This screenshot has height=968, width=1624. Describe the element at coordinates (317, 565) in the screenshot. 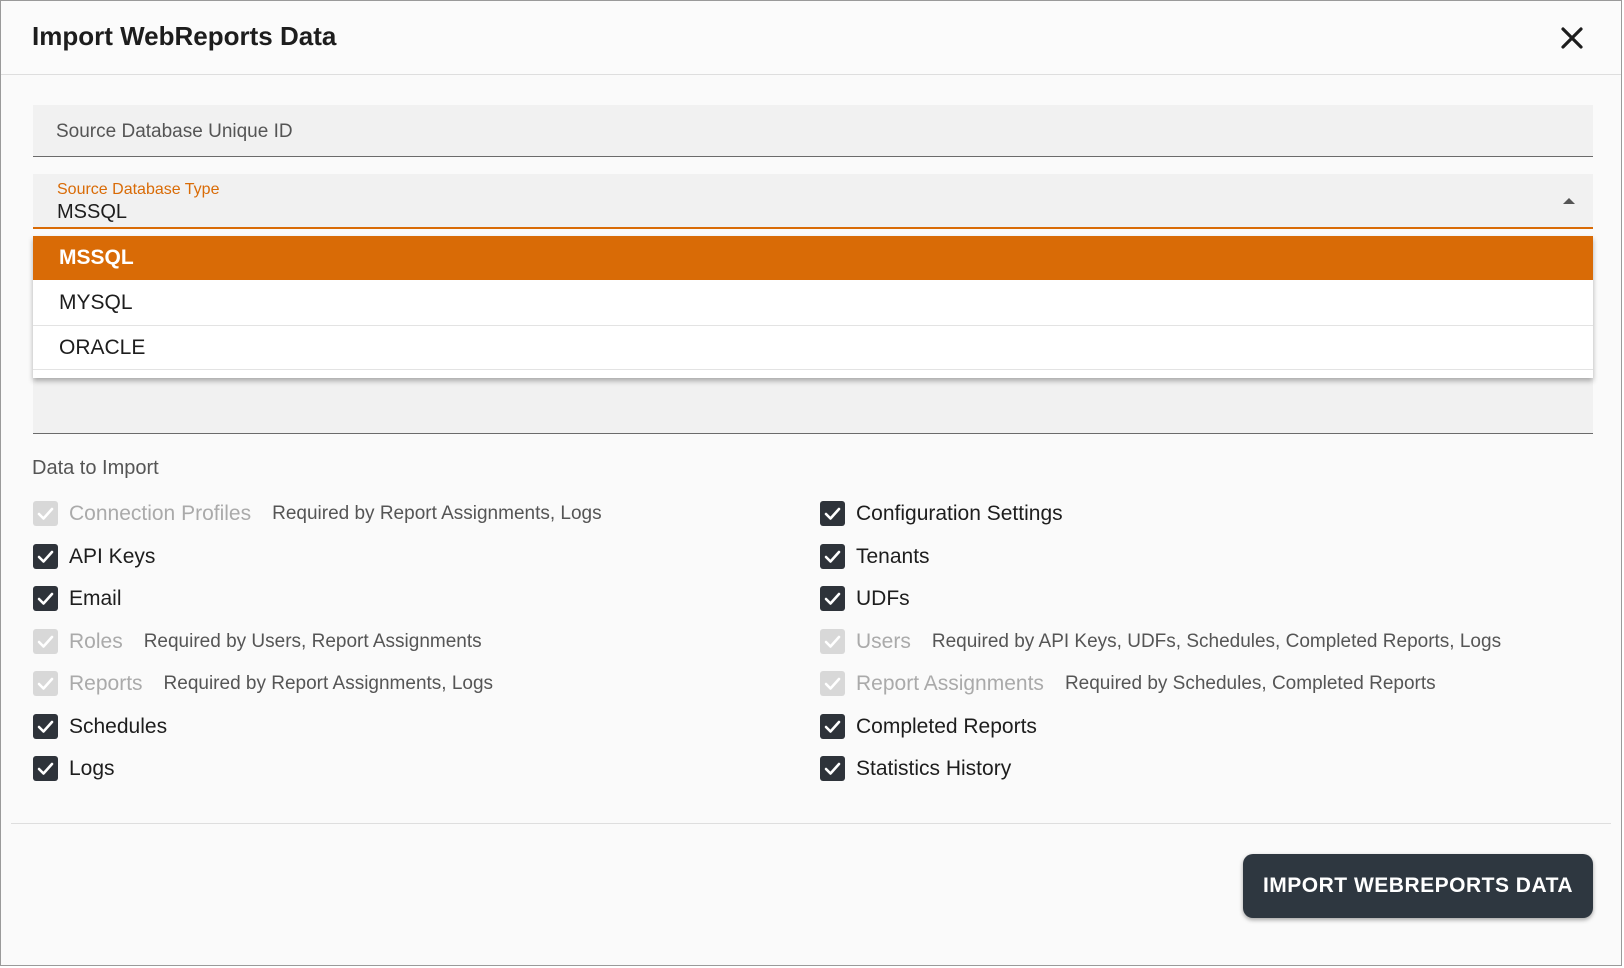

I see `import-option-api-keys: API Keys` at that location.